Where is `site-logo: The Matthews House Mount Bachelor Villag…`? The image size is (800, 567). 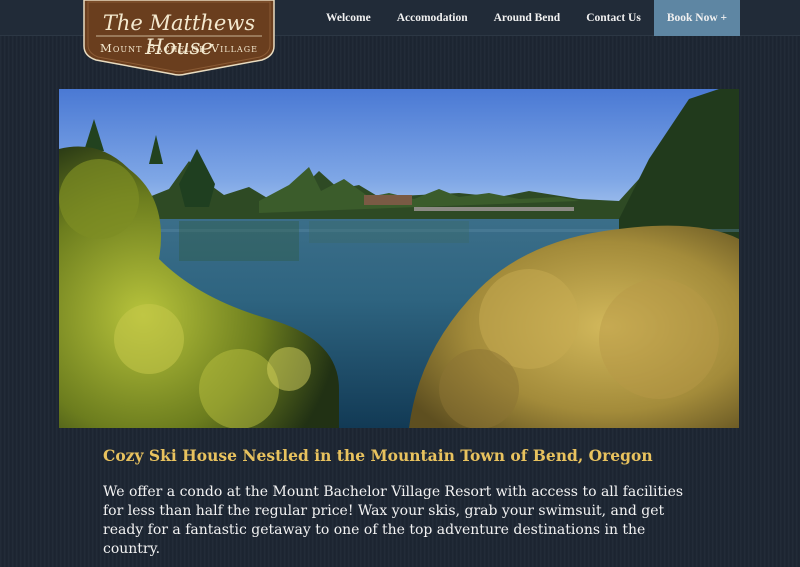
site-logo: The Matthews House Mount Bachelor Villag… is located at coordinates (179, 38).